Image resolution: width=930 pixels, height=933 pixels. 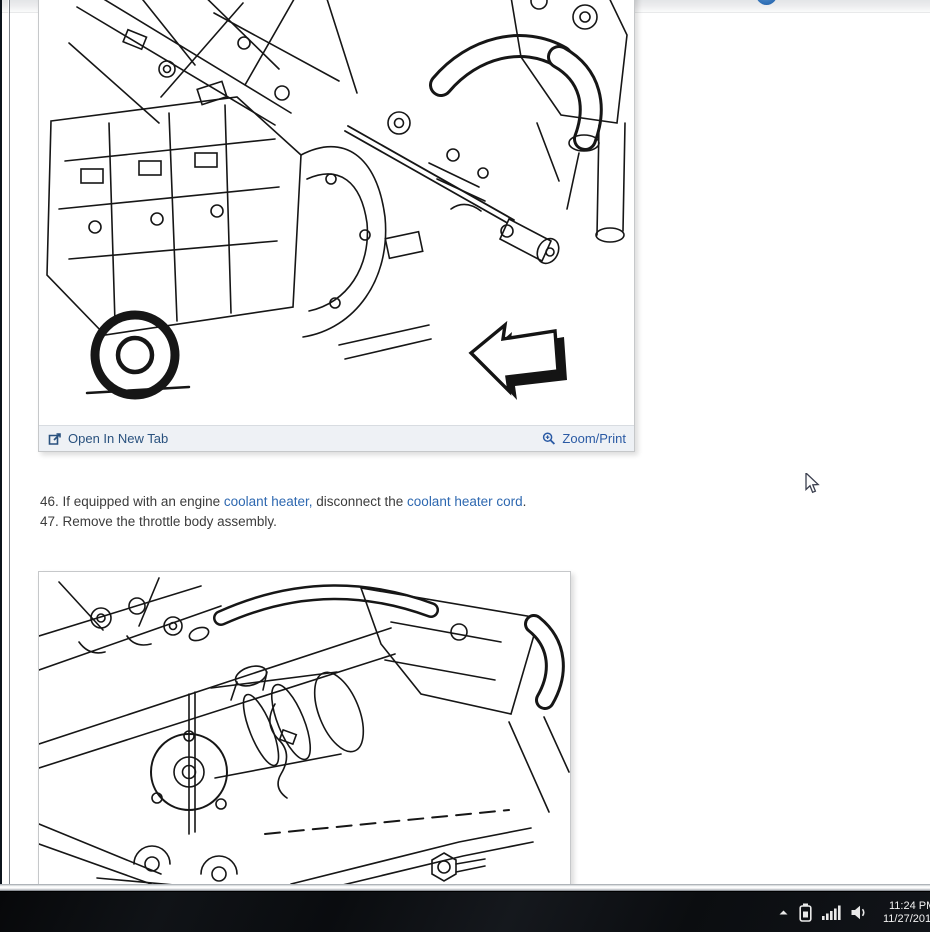 I want to click on figure-toolbar: Open In New Tab Zoom/Print, so click(x=336, y=438).